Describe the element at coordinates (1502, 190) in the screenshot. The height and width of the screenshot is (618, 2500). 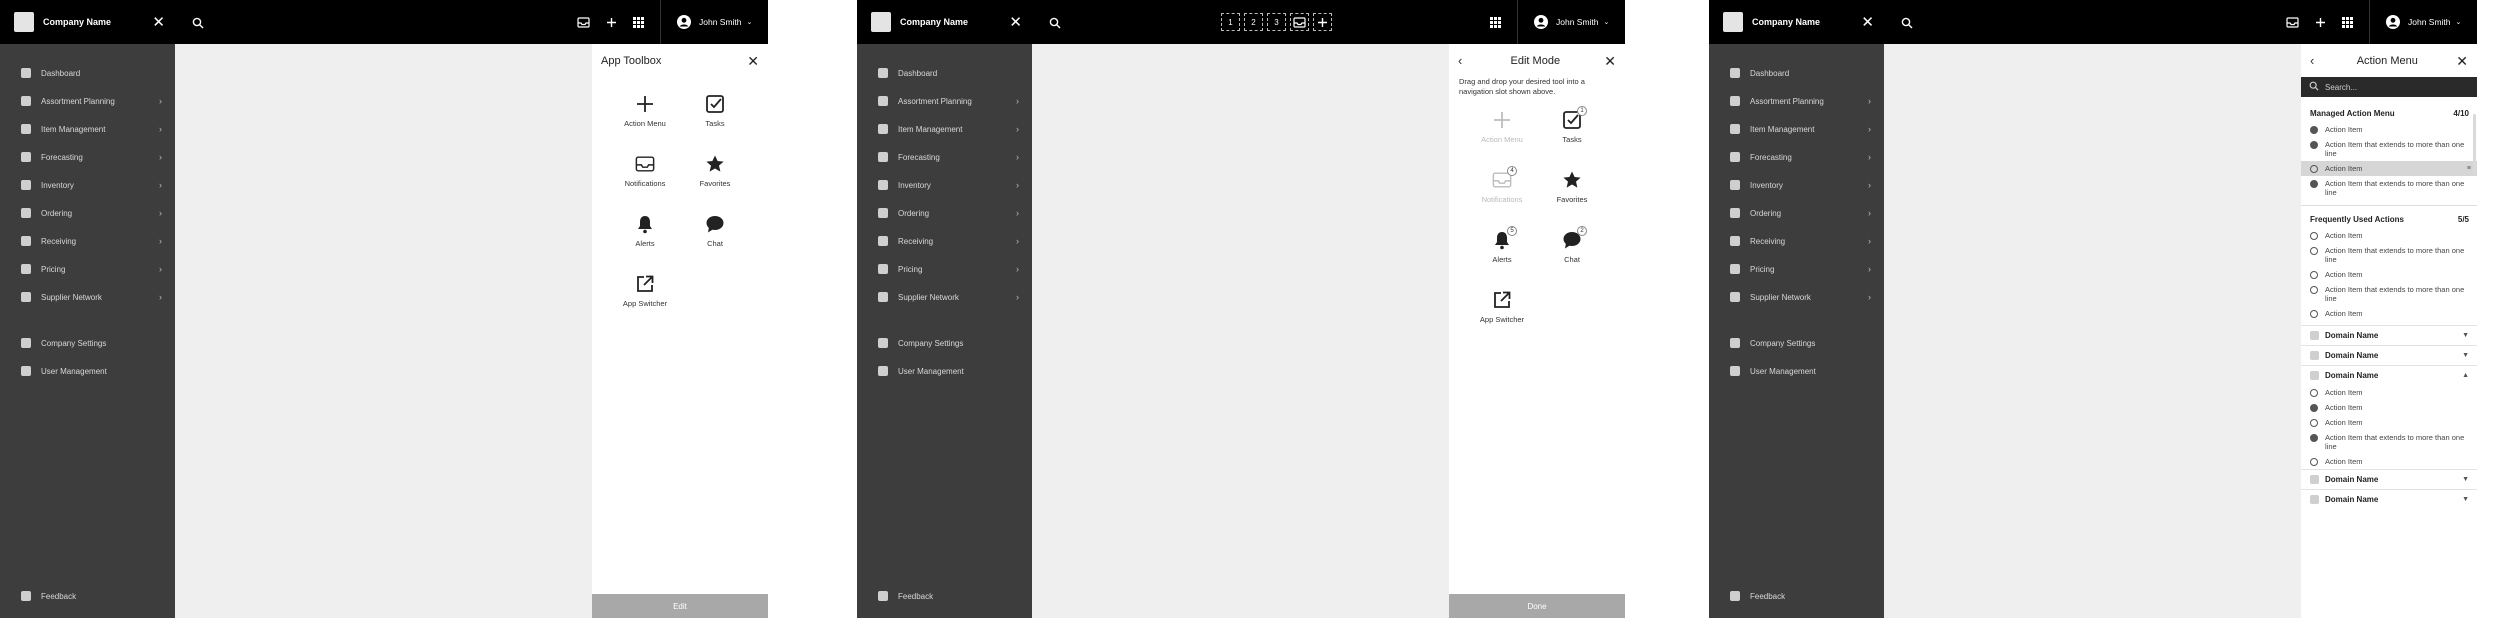
I see `tool-notifications: 4 Notifications` at that location.